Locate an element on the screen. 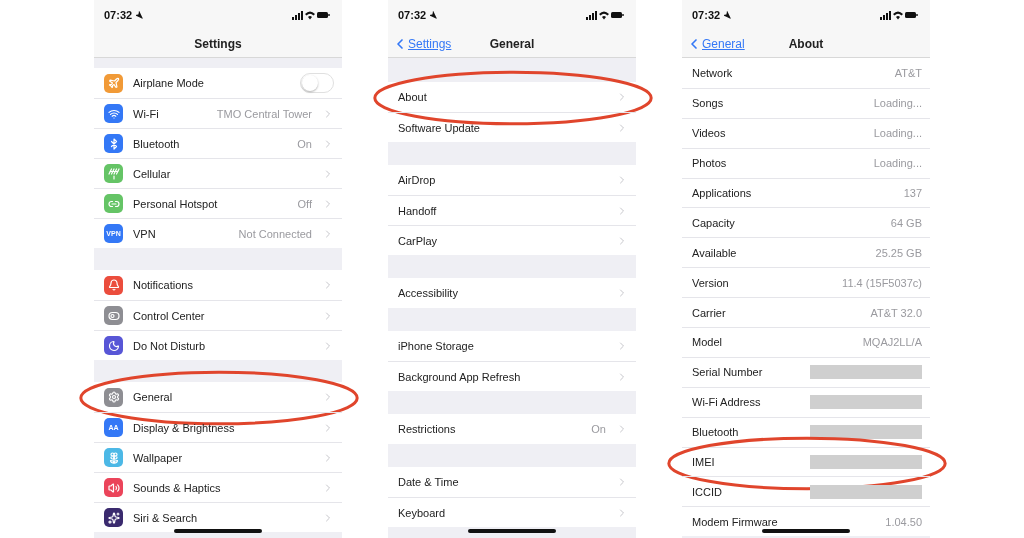  row-label: Restrictions is located at coordinates (427, 429).